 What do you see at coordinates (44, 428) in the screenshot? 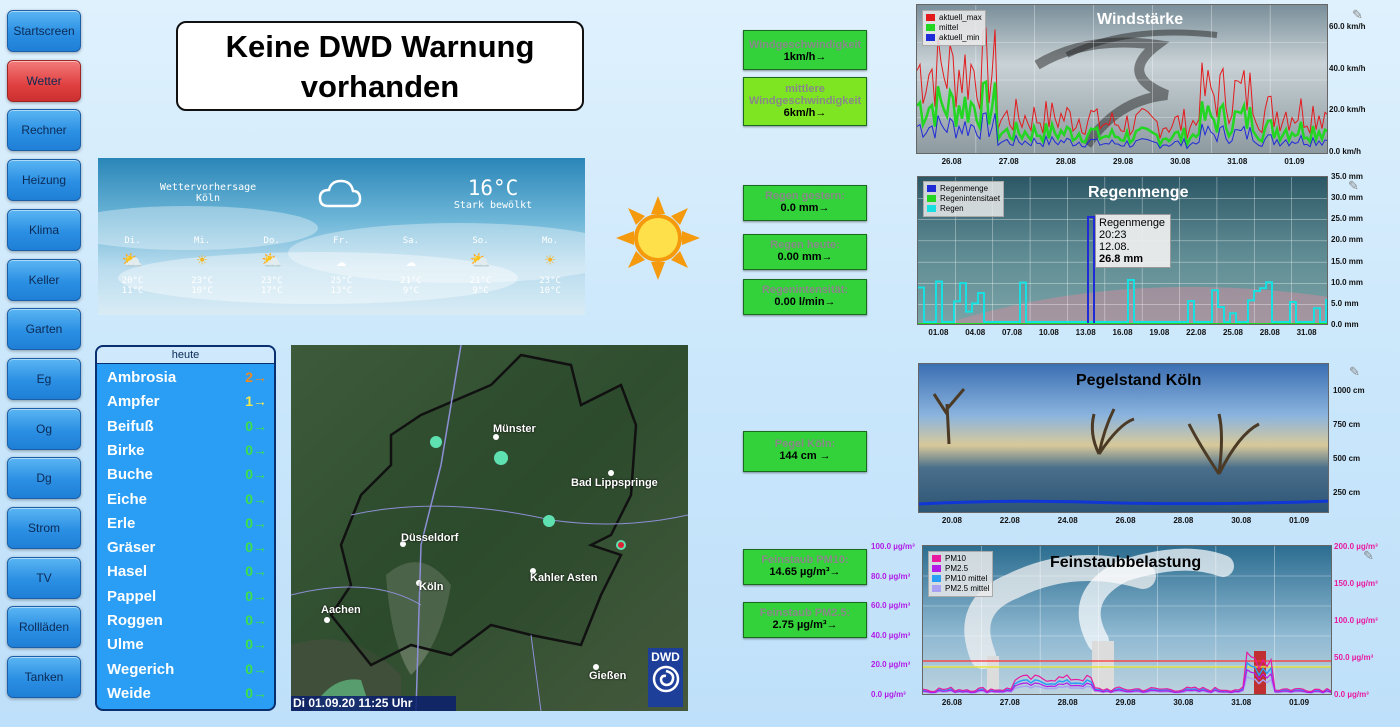
I see `nav-button-og: Og` at bounding box center [44, 428].